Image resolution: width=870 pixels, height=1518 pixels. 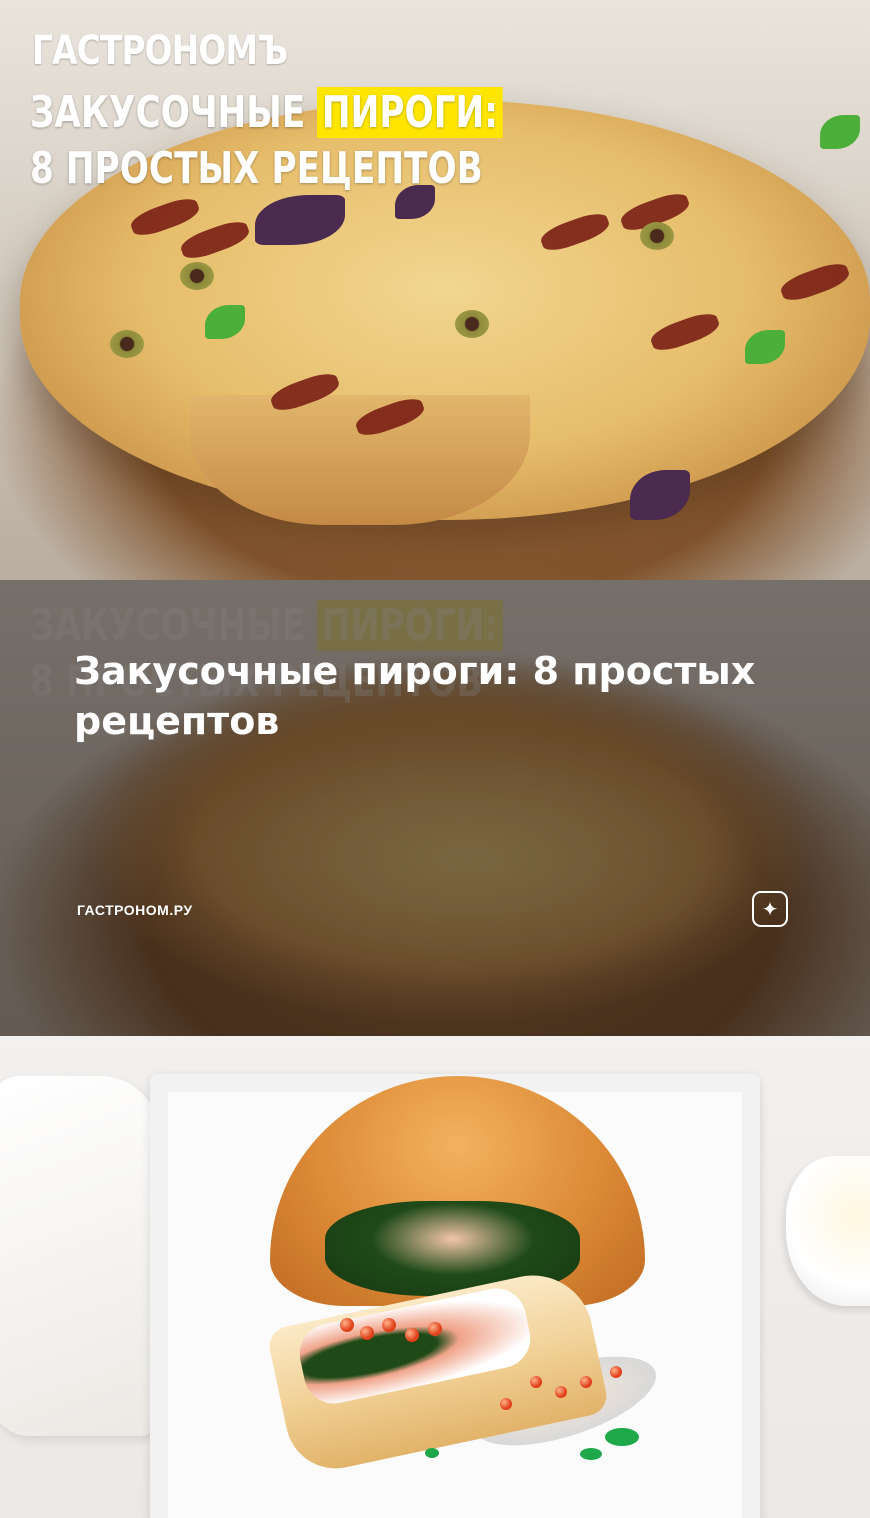 I want to click on sparkle-button: ✦, so click(x=770, y=909).